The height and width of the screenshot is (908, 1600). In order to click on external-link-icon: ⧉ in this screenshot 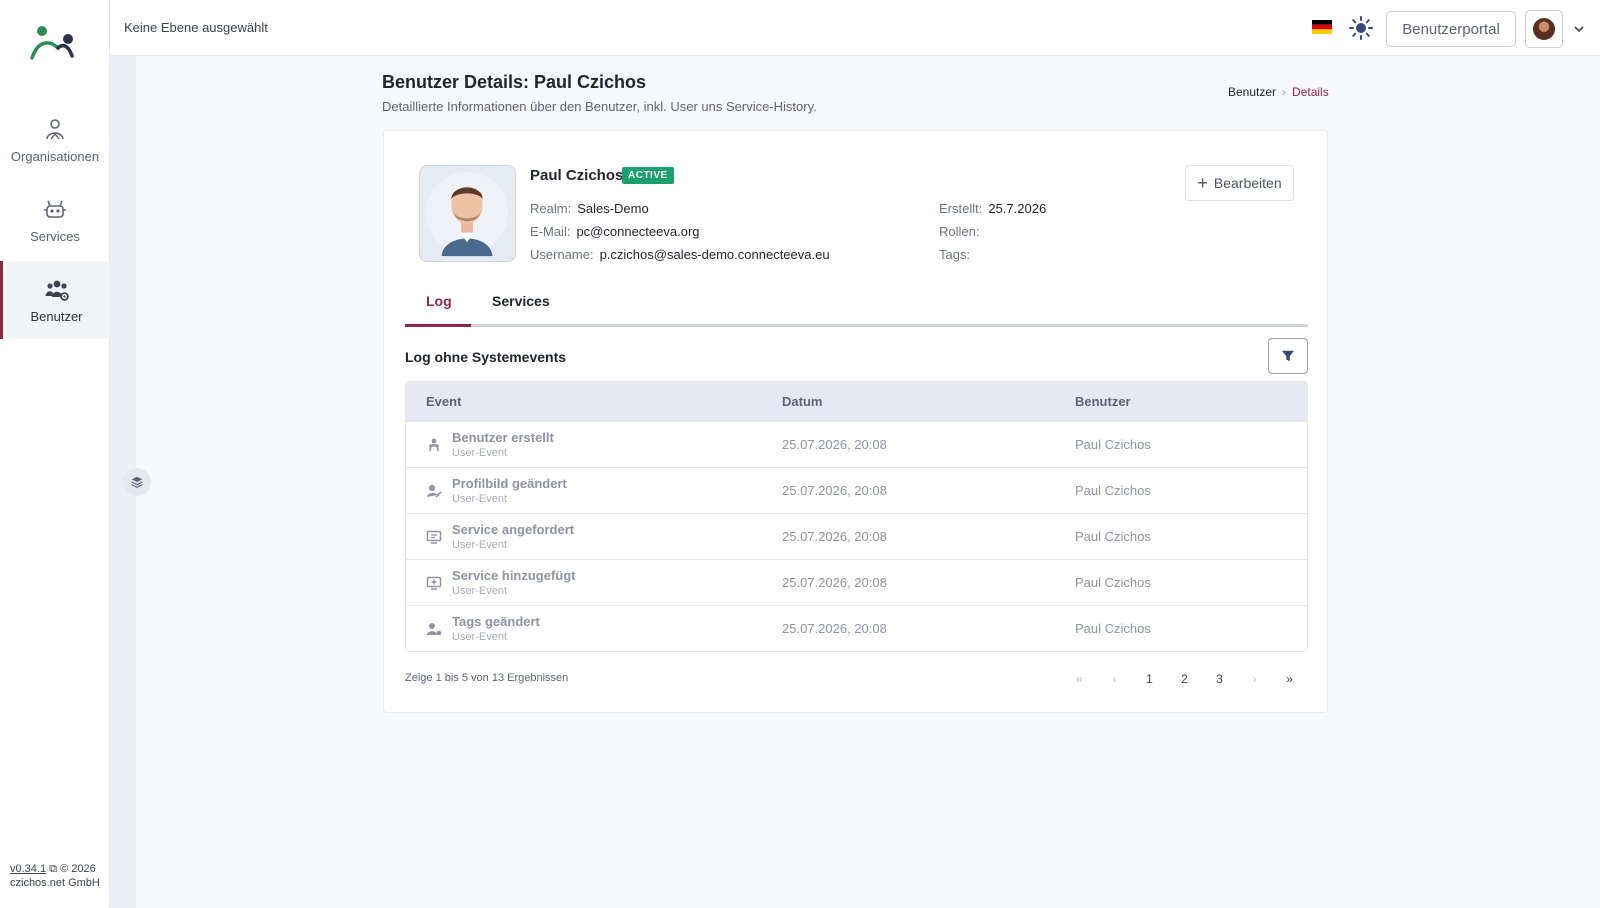, I will do `click(53, 869)`.